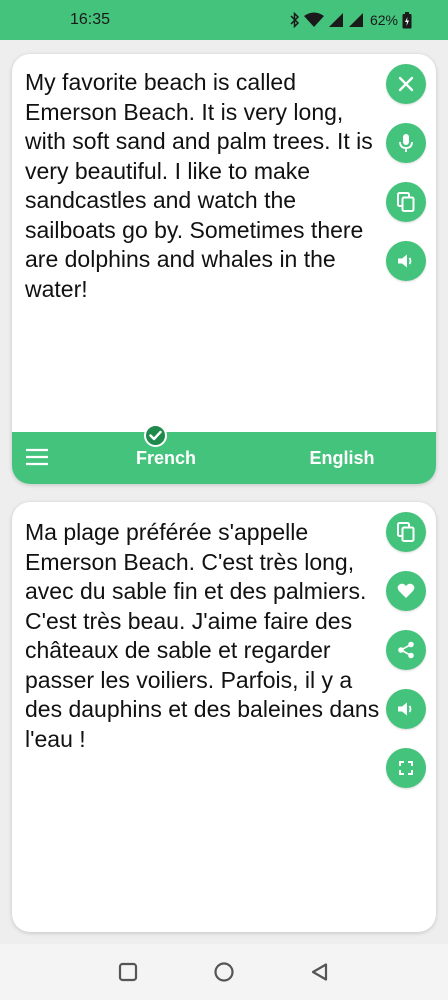 This screenshot has width=448, height=1000. I want to click on translation-actions, so click(406, 650).